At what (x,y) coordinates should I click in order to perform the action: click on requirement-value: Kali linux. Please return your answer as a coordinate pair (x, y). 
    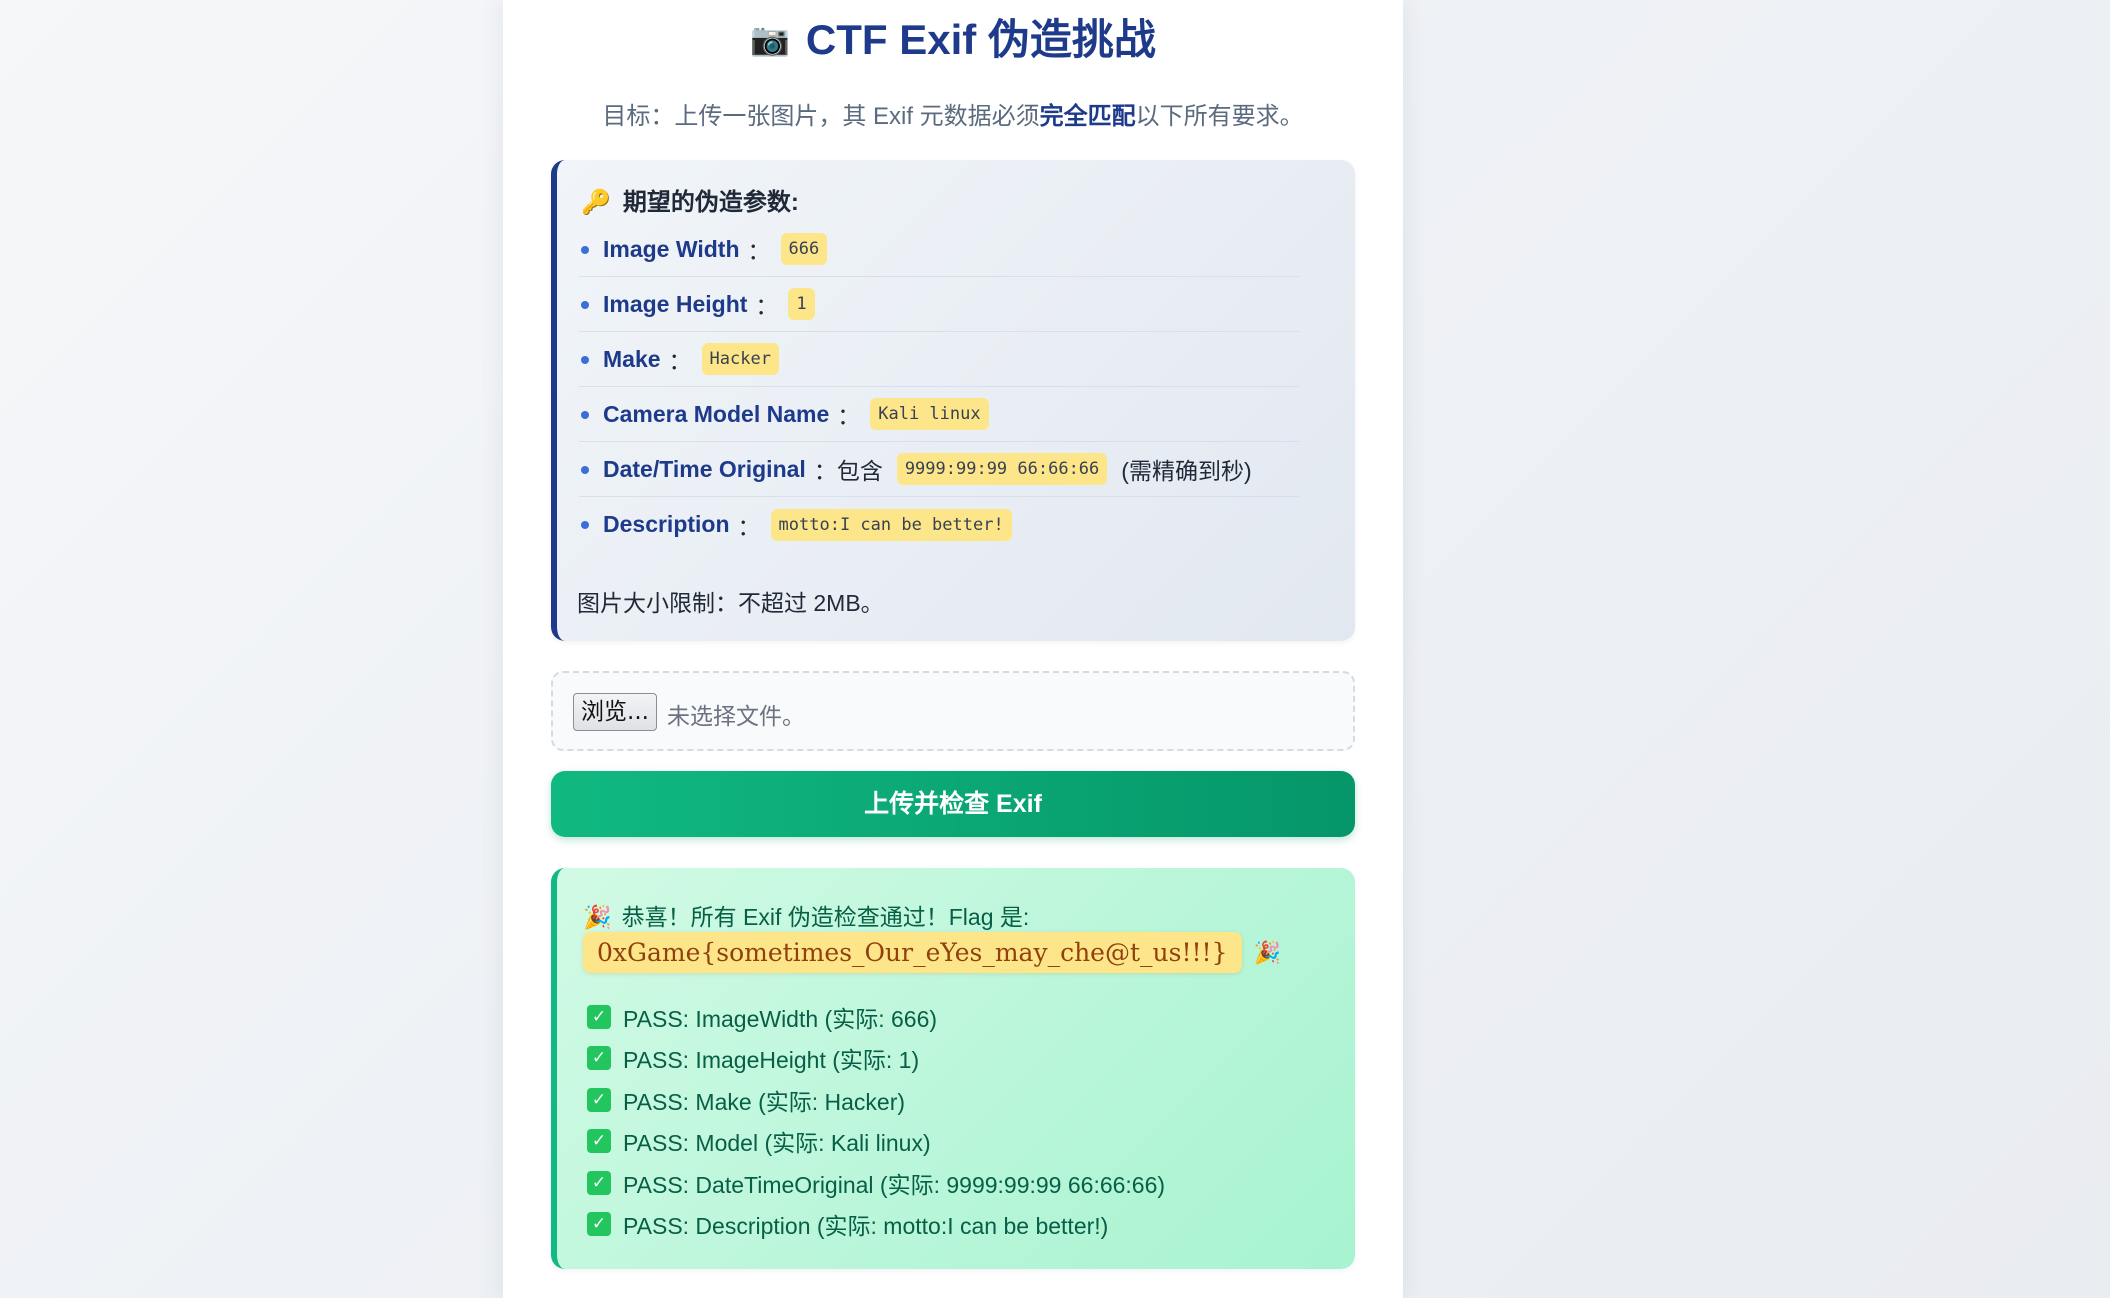
    Looking at the image, I should click on (929, 414).